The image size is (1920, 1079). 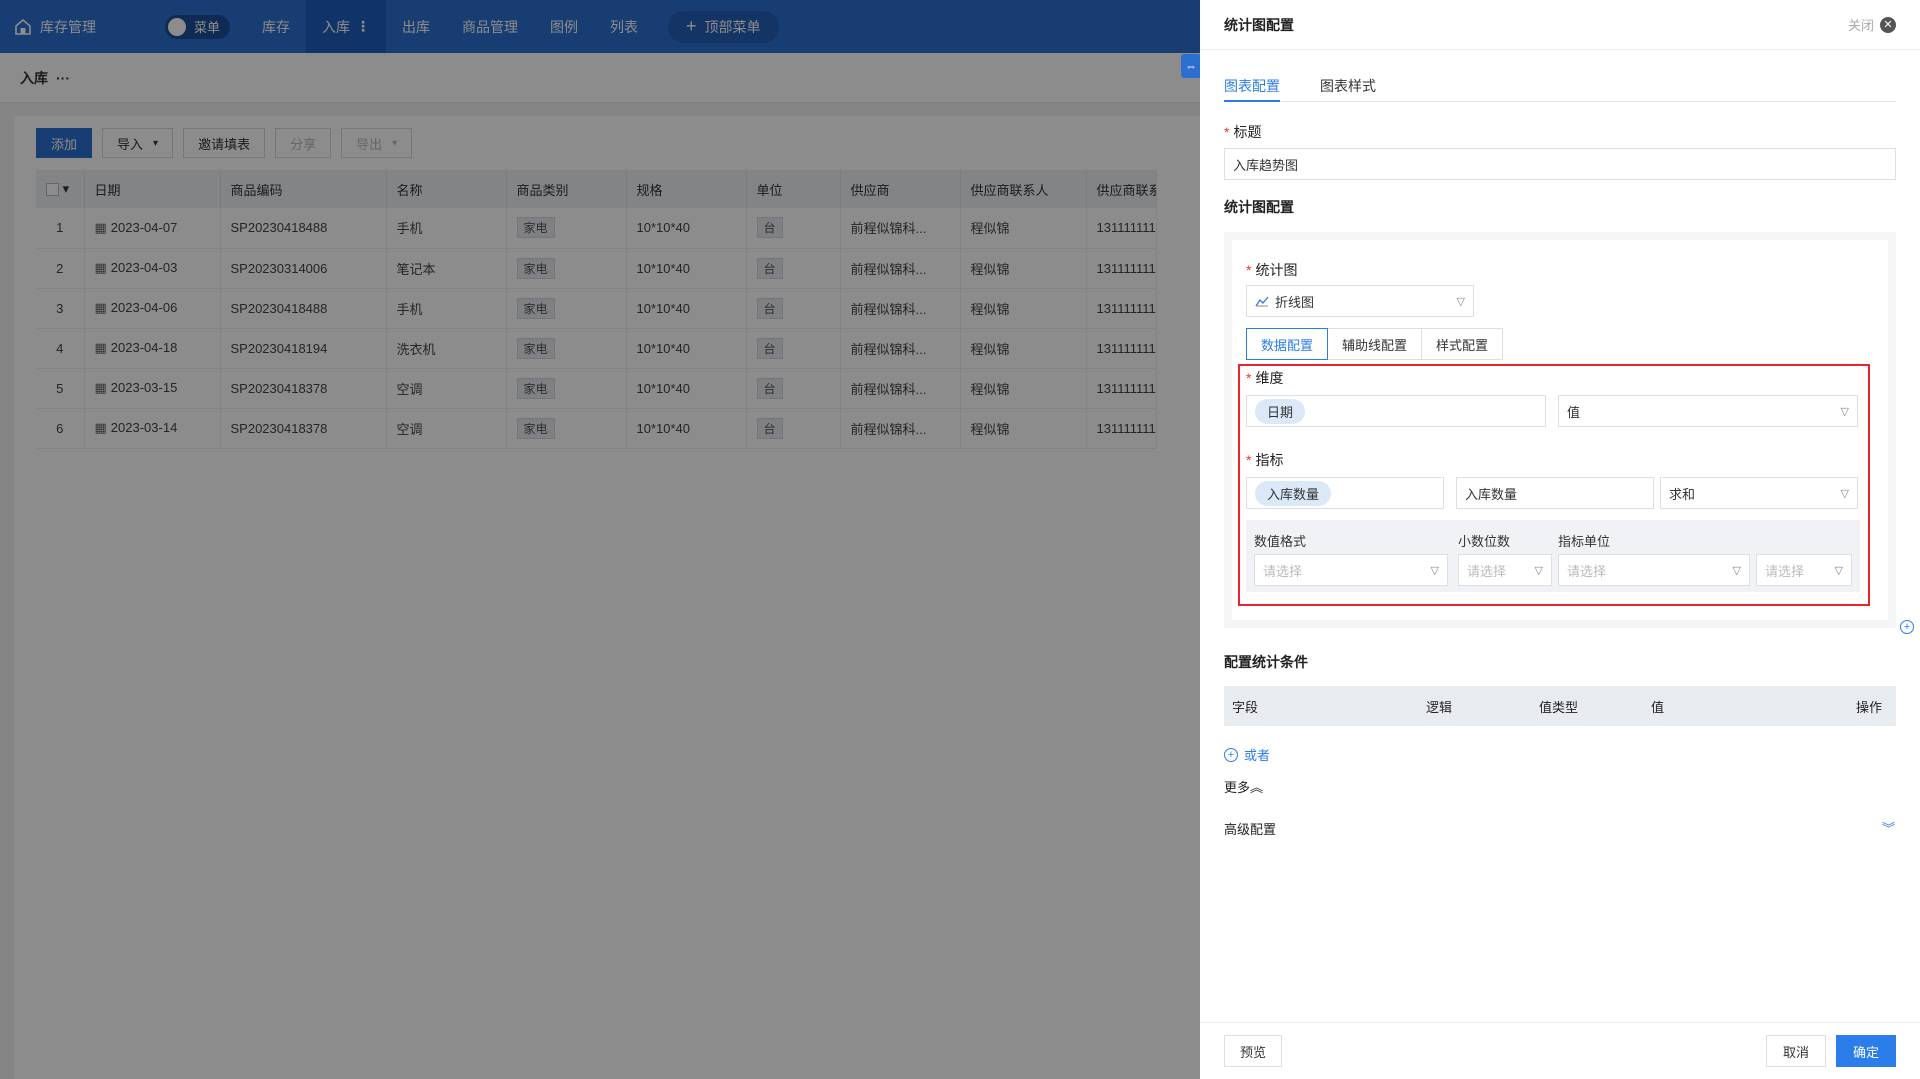 I want to click on tab-chart-config: 图表配置, so click(x=1252, y=86).